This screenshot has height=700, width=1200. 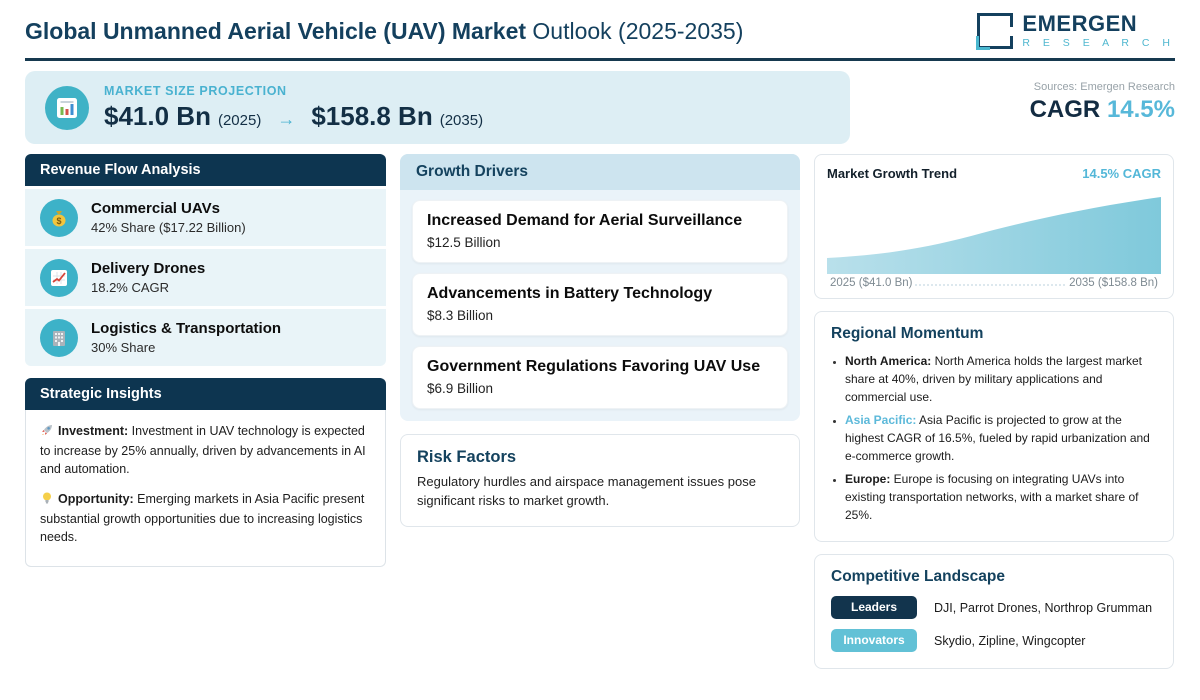 I want to click on list-item: Logistics & Transportation 30% Share, so click(x=205, y=337).